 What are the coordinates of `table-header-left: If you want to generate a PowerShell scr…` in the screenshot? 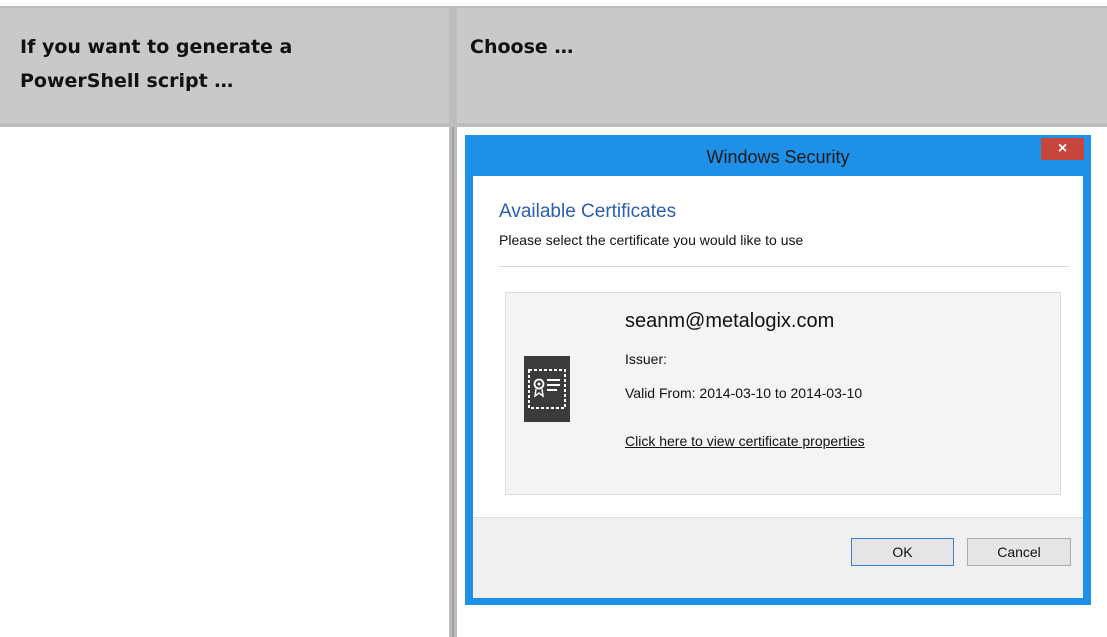 It's located at (224, 65).